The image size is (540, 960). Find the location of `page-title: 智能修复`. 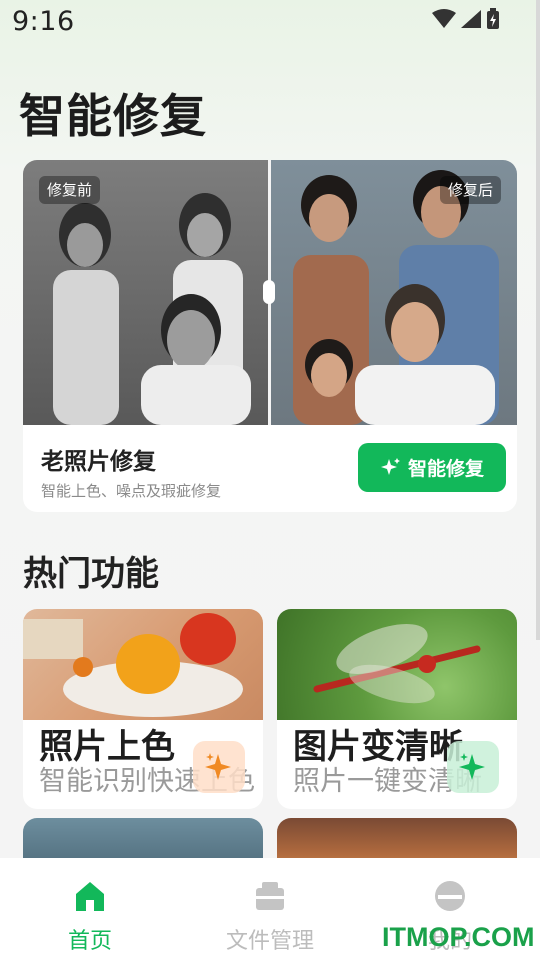

page-title: 智能修复 is located at coordinates (113, 116).